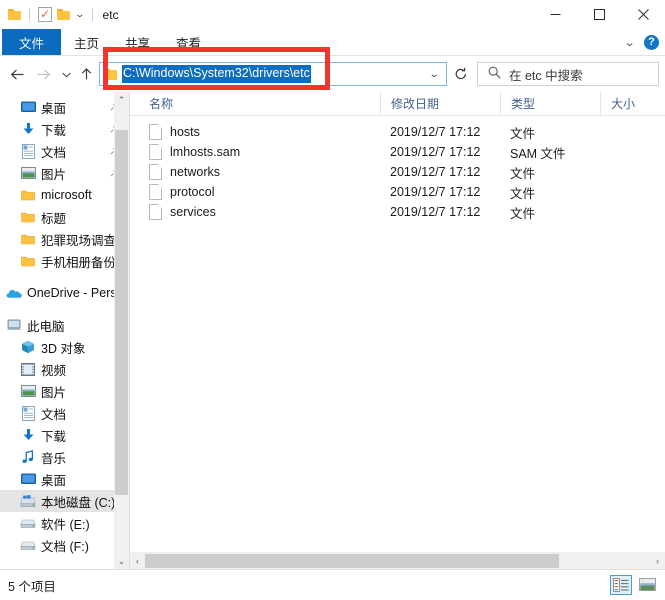  Describe the element at coordinates (17, 74) in the screenshot. I see `back-button` at that location.